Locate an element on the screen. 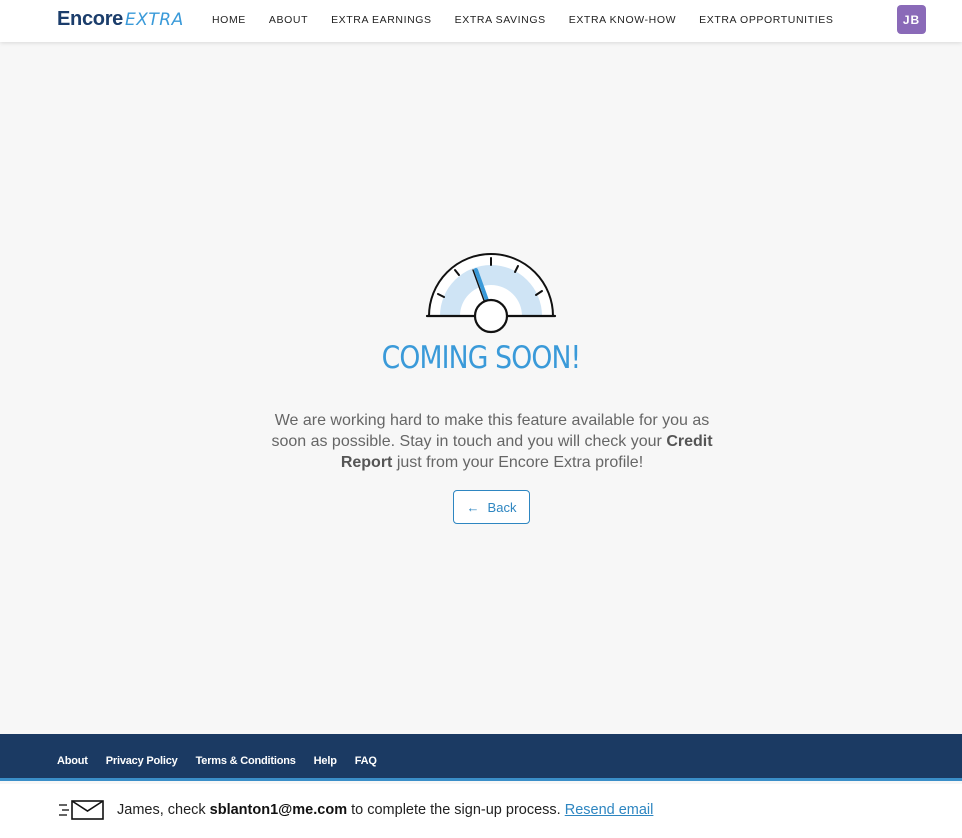  back-button: ← Back is located at coordinates (491, 507).